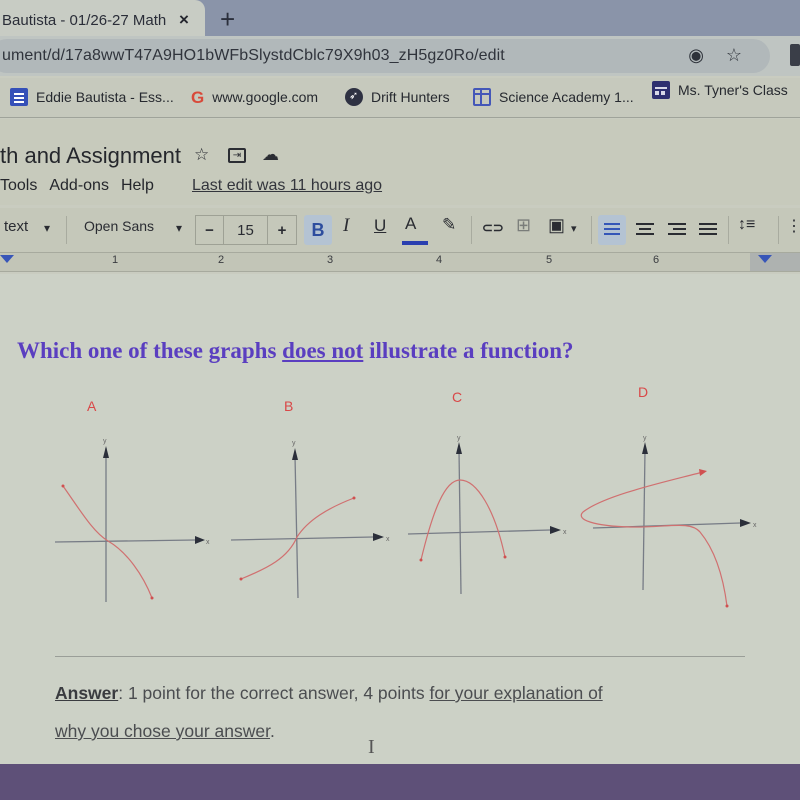  Describe the element at coordinates (523, 225) in the screenshot. I see `add-comment-icon: ⊞` at that location.